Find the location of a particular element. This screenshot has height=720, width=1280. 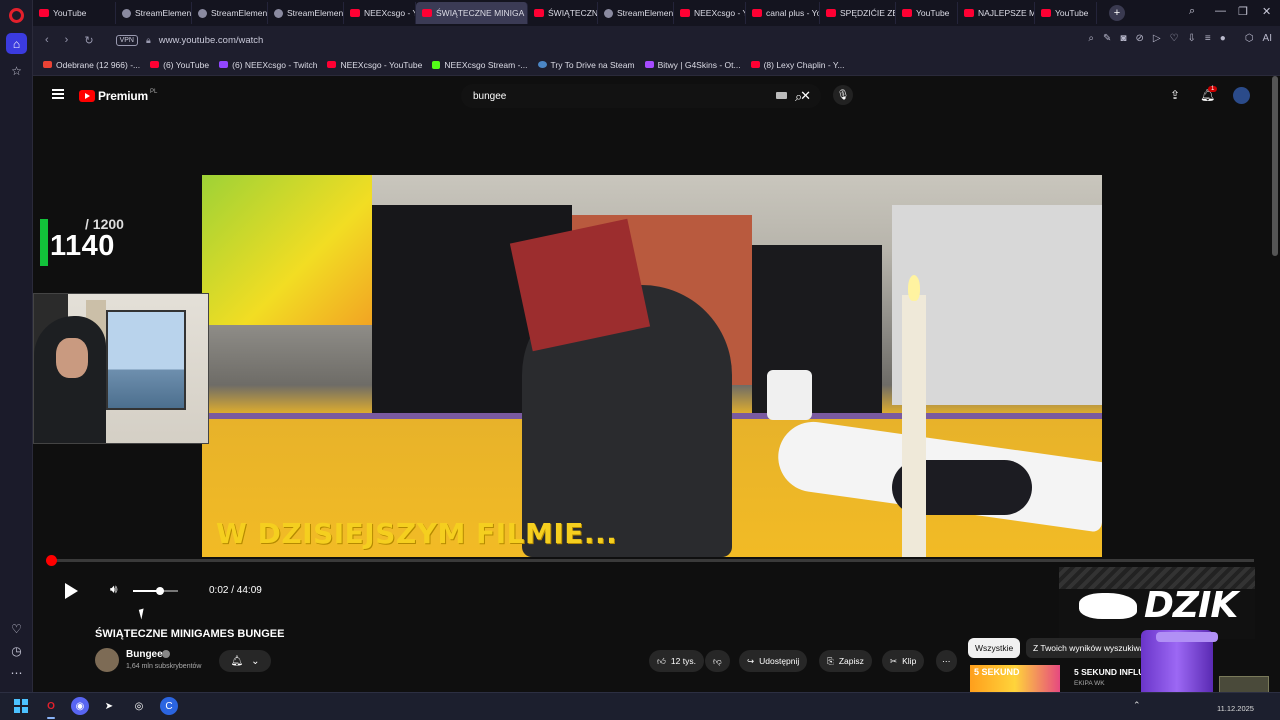

save-label: Zapisz is located at coordinates (851, 661).